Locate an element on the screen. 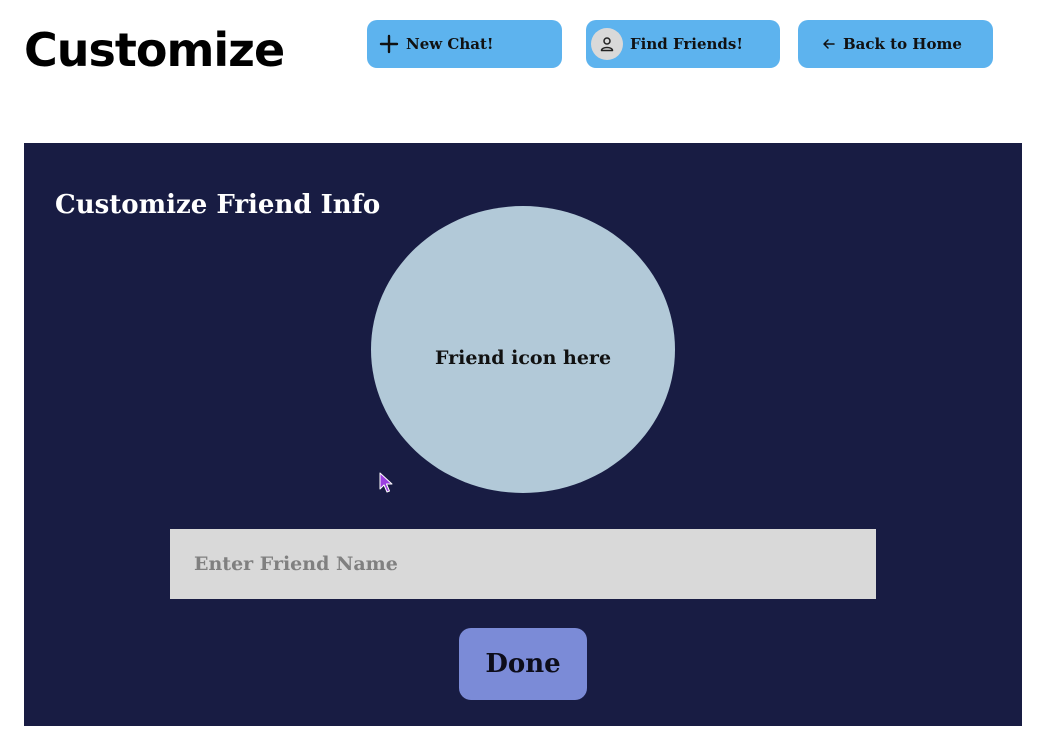 Image resolution: width=1048 pixels, height=733 pixels. person-icon is located at coordinates (607, 44).